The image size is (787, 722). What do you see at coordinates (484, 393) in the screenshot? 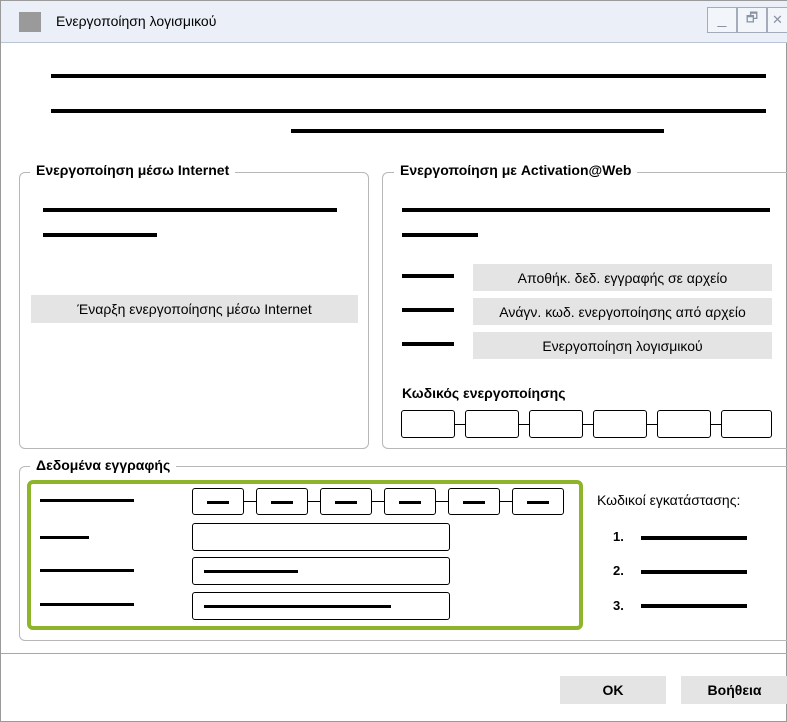
I see `activation-code-label: Κωδικός ενεργοποίησης` at bounding box center [484, 393].